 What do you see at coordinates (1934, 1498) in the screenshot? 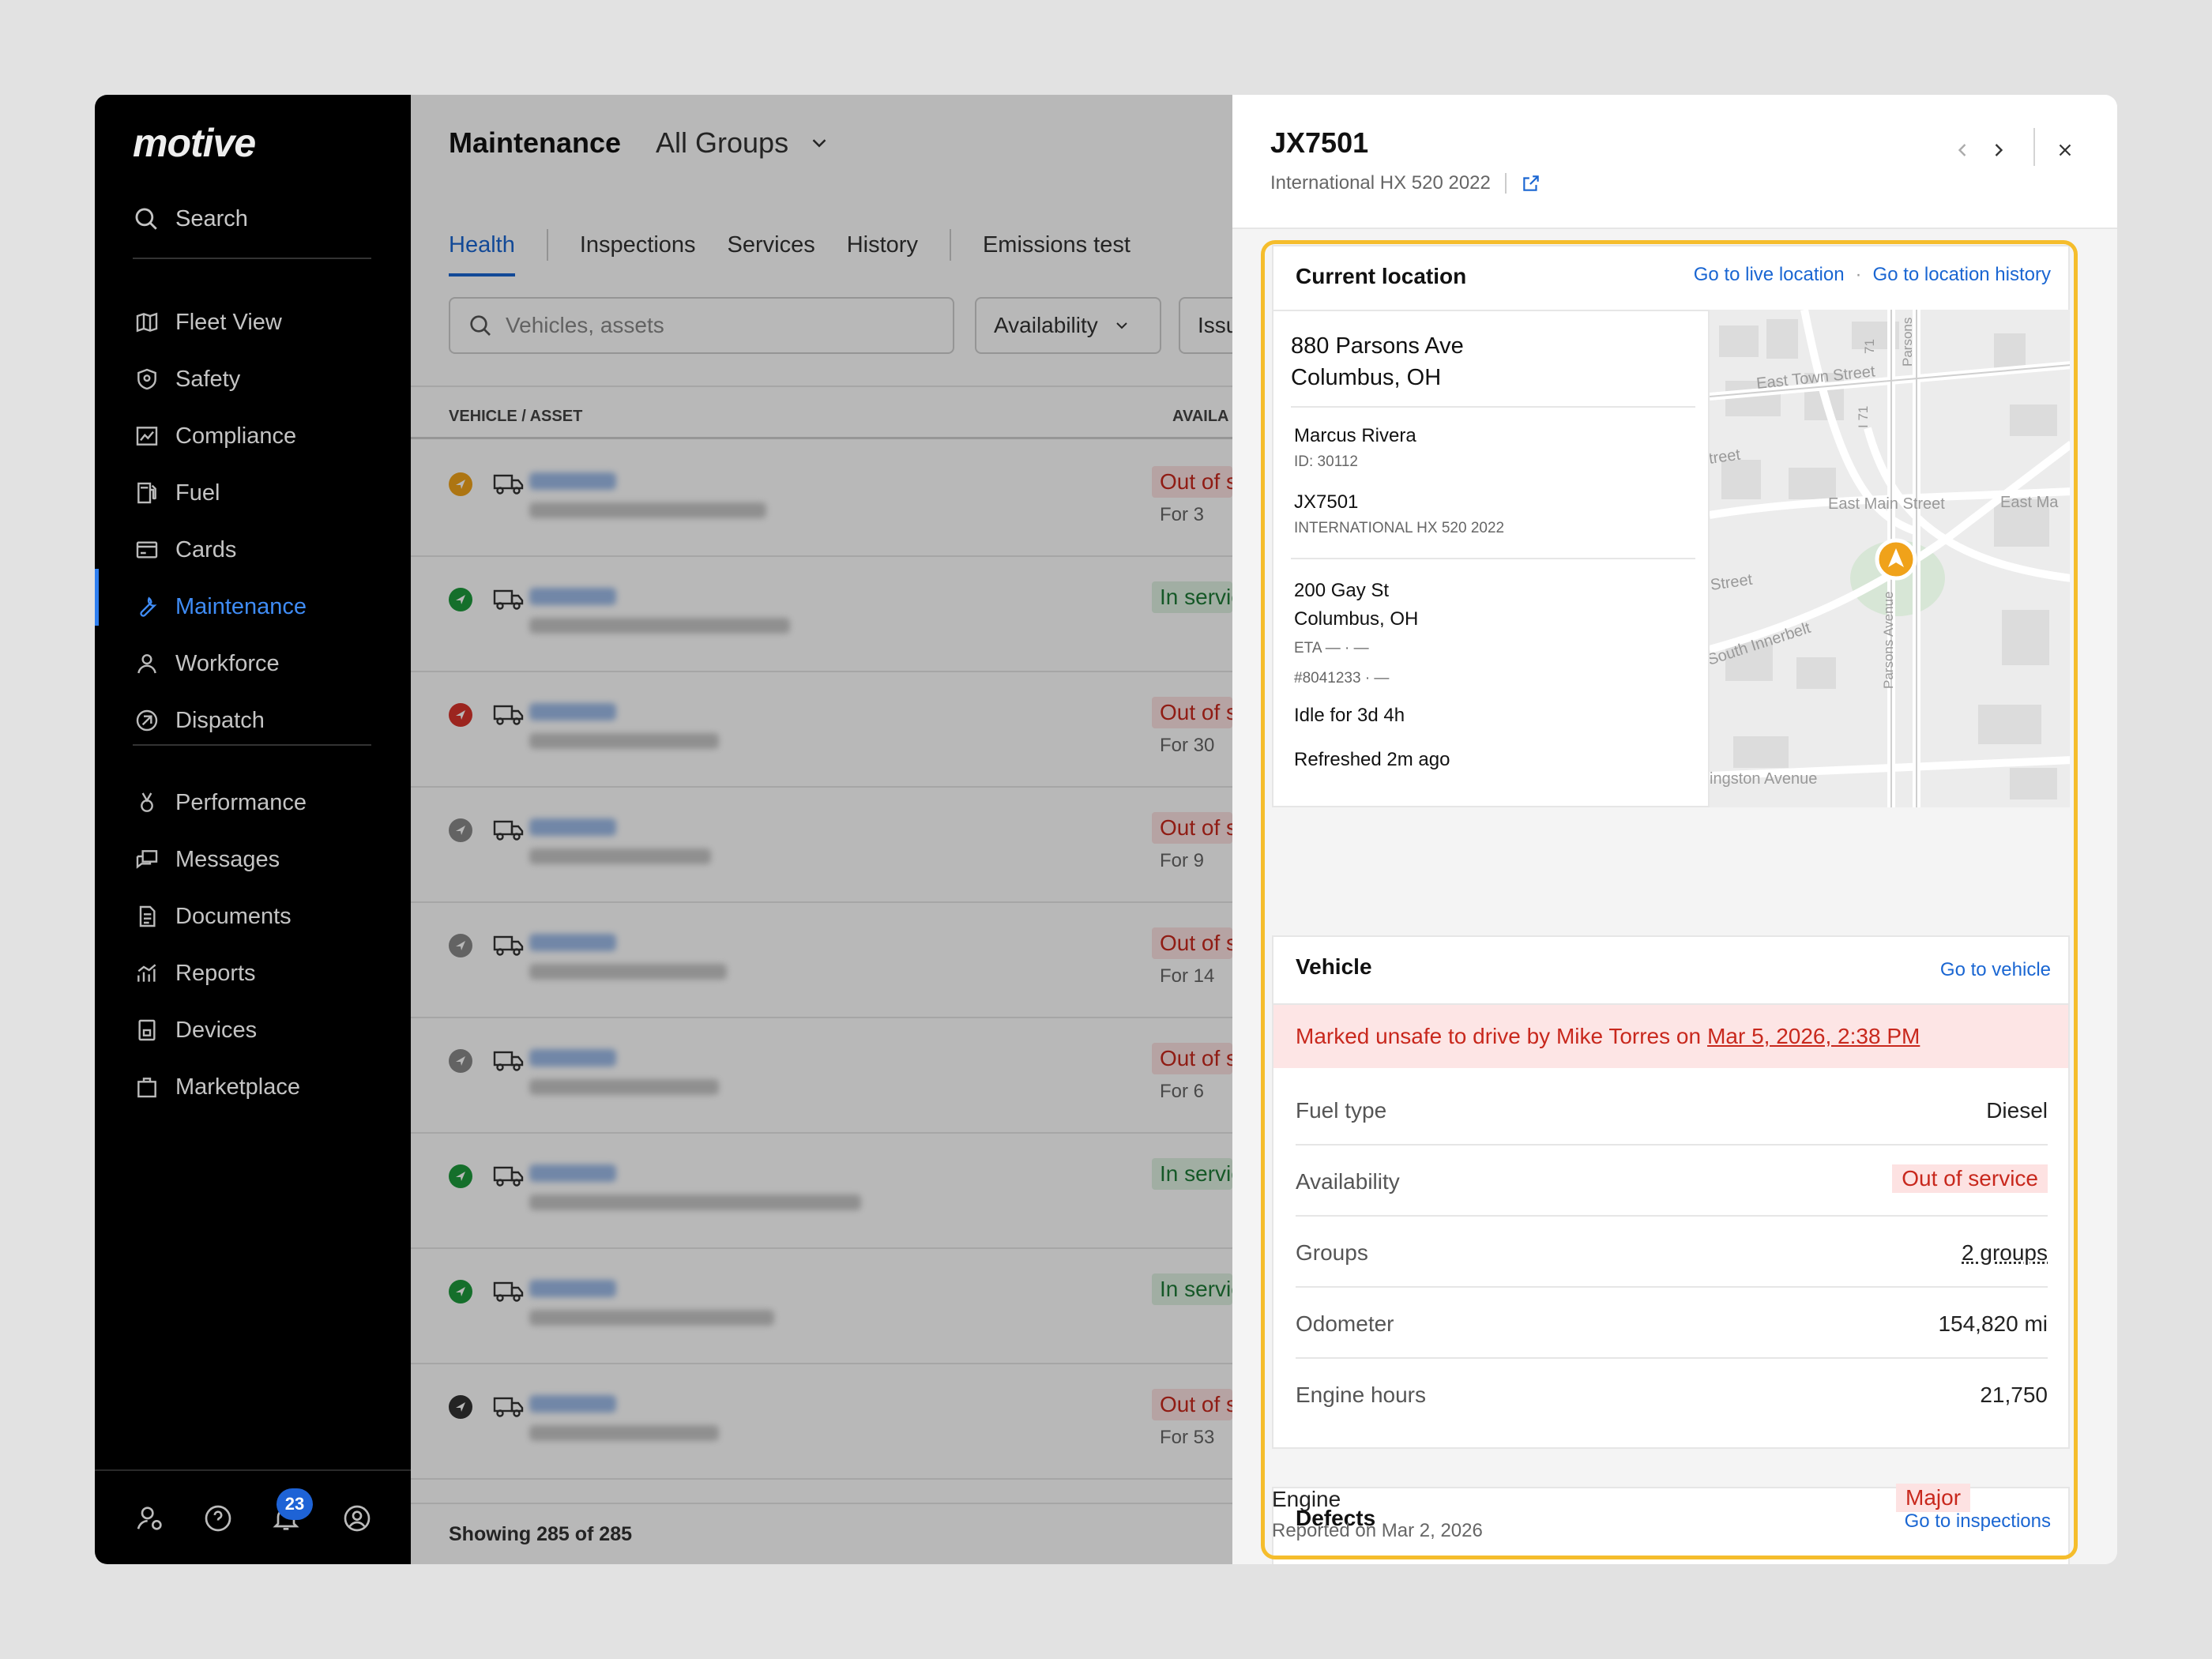
I see `severity-badge: Major` at bounding box center [1934, 1498].